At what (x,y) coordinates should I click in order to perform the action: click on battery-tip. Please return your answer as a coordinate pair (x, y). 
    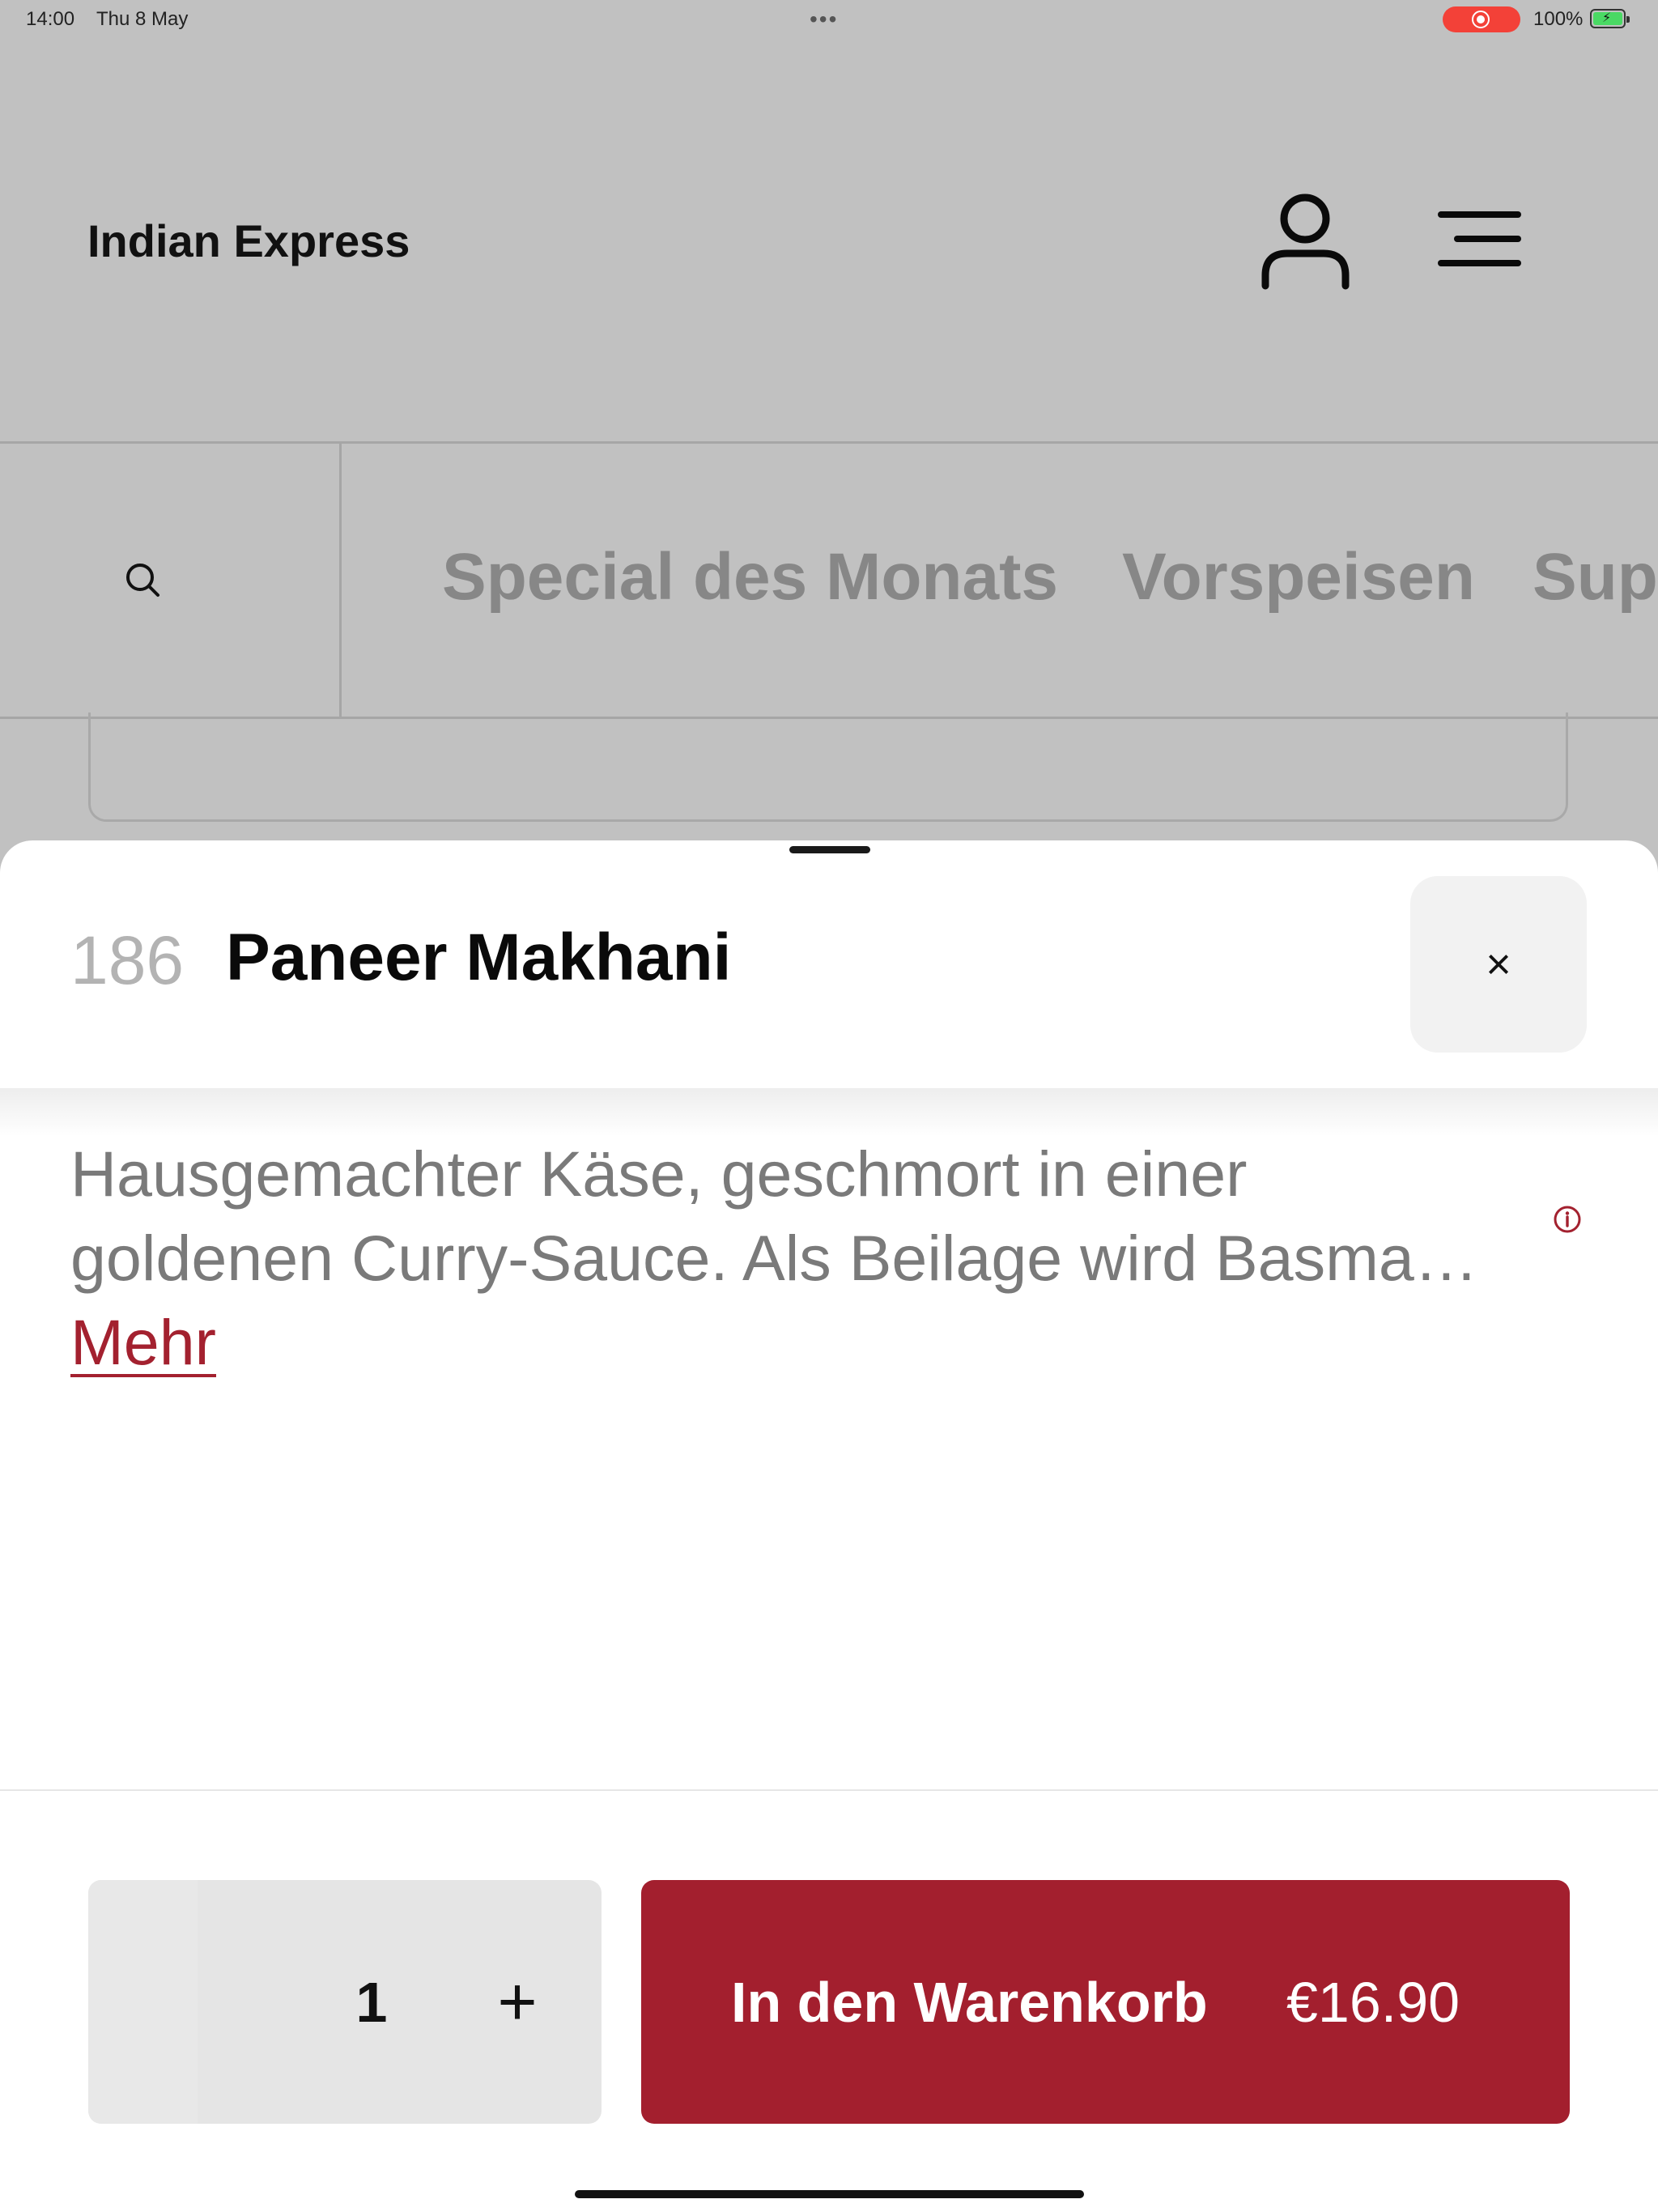
    Looking at the image, I should click on (1628, 19).